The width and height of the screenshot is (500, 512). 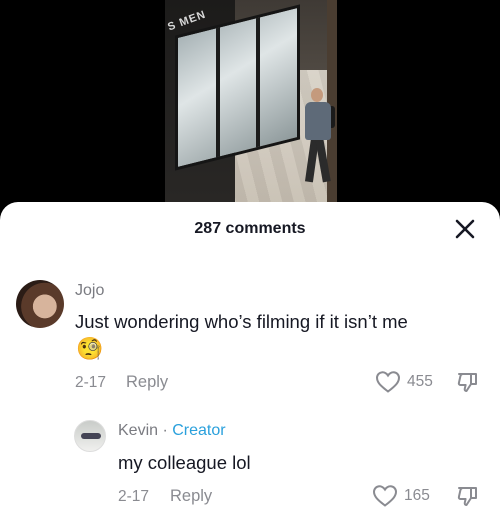 I want to click on reply-username: Kevin · Creator, so click(x=172, y=431).